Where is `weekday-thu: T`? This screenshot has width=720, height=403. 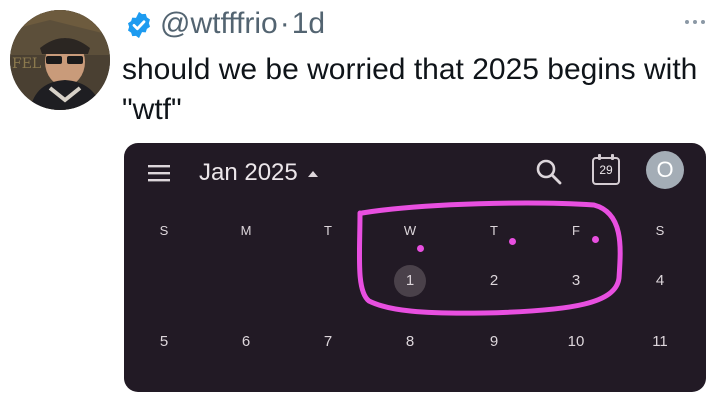 weekday-thu: T is located at coordinates (494, 230).